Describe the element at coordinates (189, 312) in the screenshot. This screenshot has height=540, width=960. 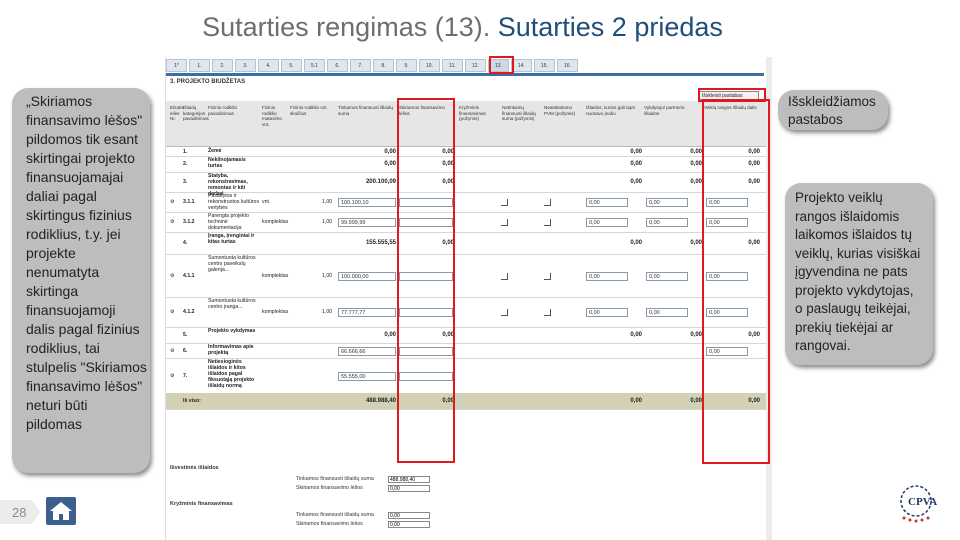
I see `row-number: 4.1.2` at that location.